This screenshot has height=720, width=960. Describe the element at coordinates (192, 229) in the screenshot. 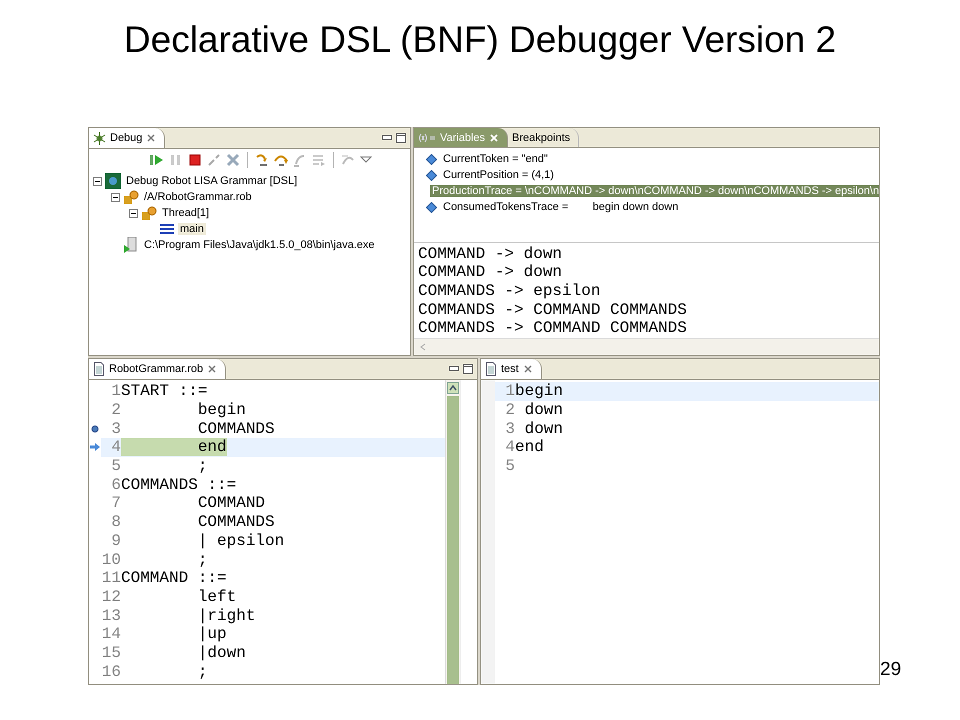

I see `tree-item: main` at that location.